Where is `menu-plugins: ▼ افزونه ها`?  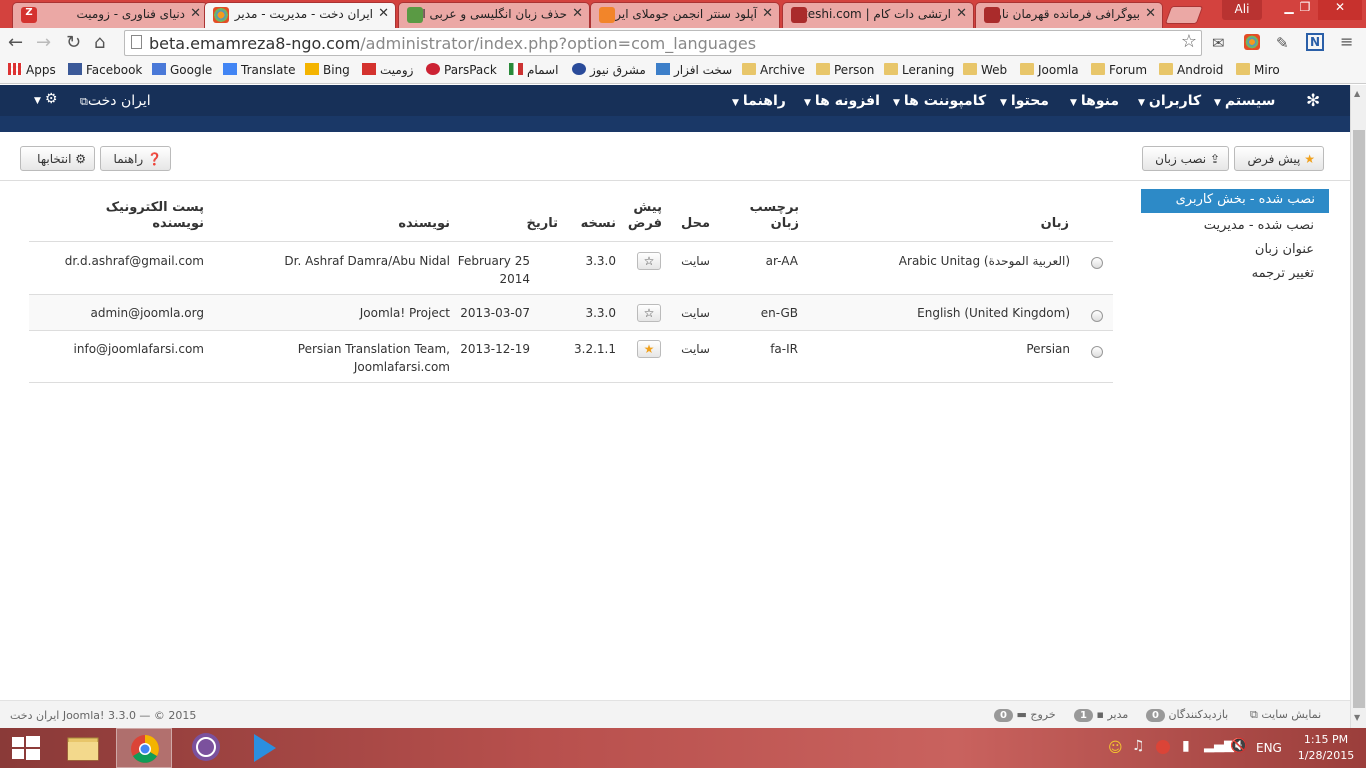 menu-plugins: ▼ افزونه ها is located at coordinates (842, 101).